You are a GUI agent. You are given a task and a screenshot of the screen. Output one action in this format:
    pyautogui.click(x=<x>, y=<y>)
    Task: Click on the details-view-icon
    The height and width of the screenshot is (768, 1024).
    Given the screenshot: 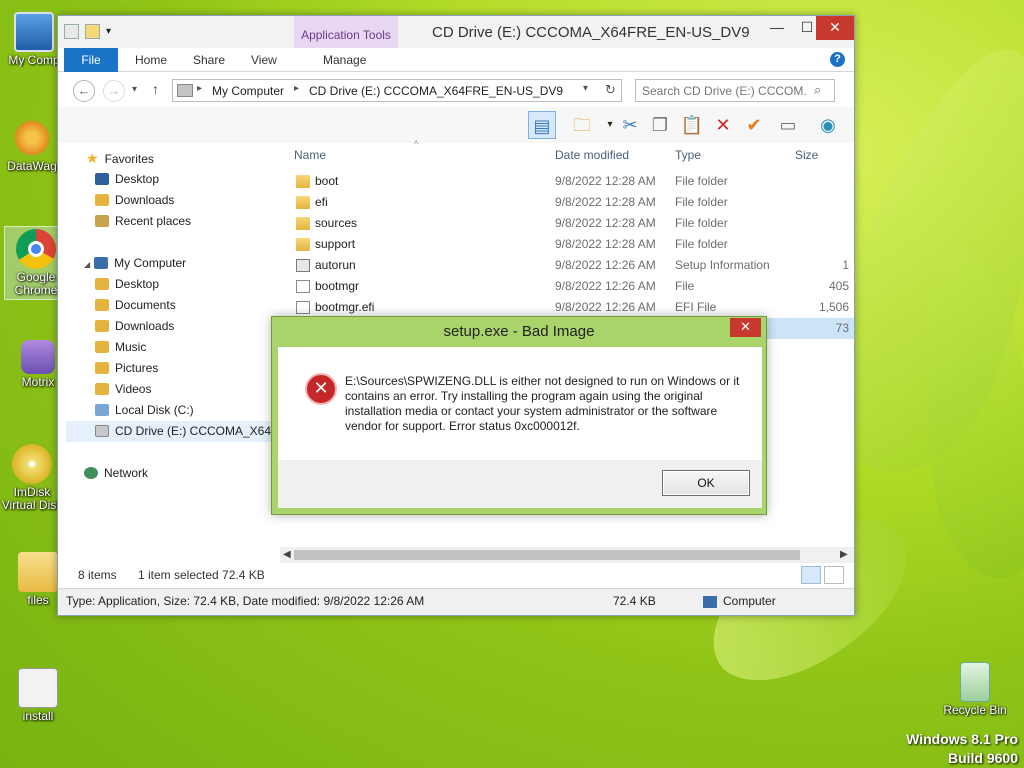 What is the action you would take?
    pyautogui.click(x=811, y=575)
    